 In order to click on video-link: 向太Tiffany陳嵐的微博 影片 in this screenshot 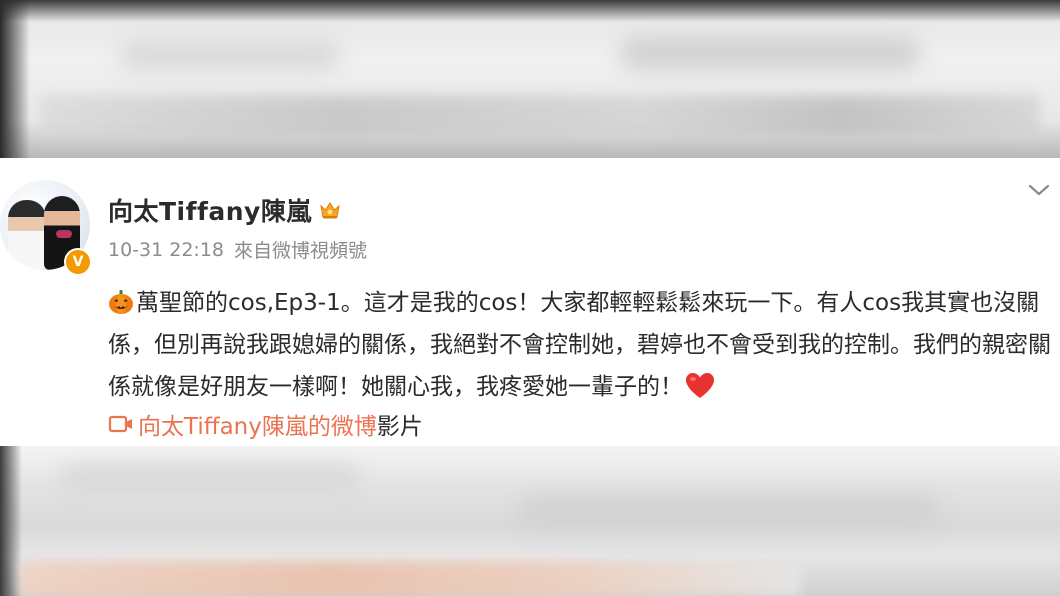, I will do `click(265, 424)`.